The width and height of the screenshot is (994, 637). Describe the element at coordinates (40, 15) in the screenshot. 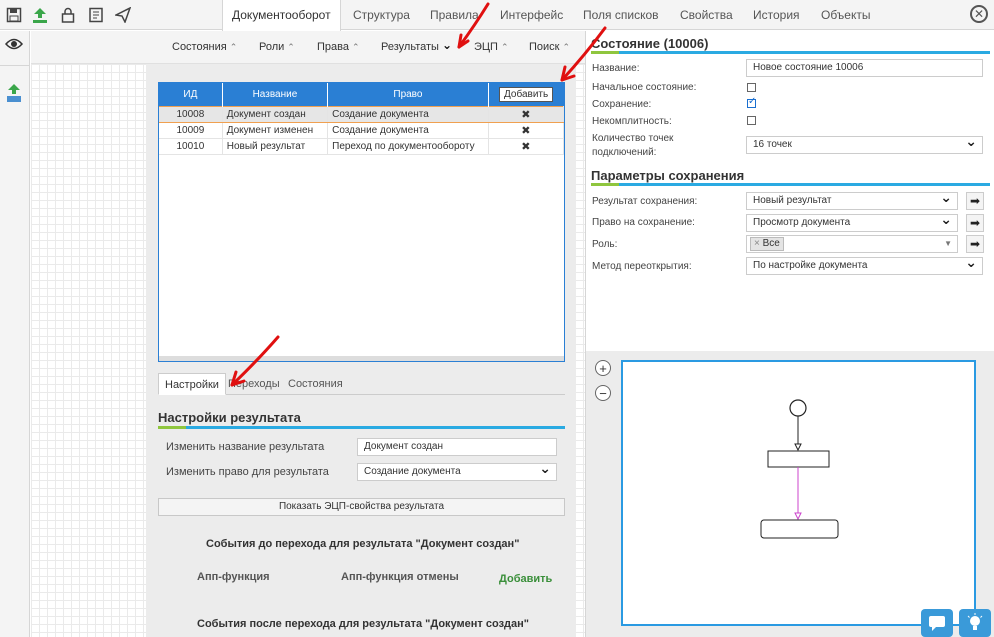

I see `upload-icon` at that location.